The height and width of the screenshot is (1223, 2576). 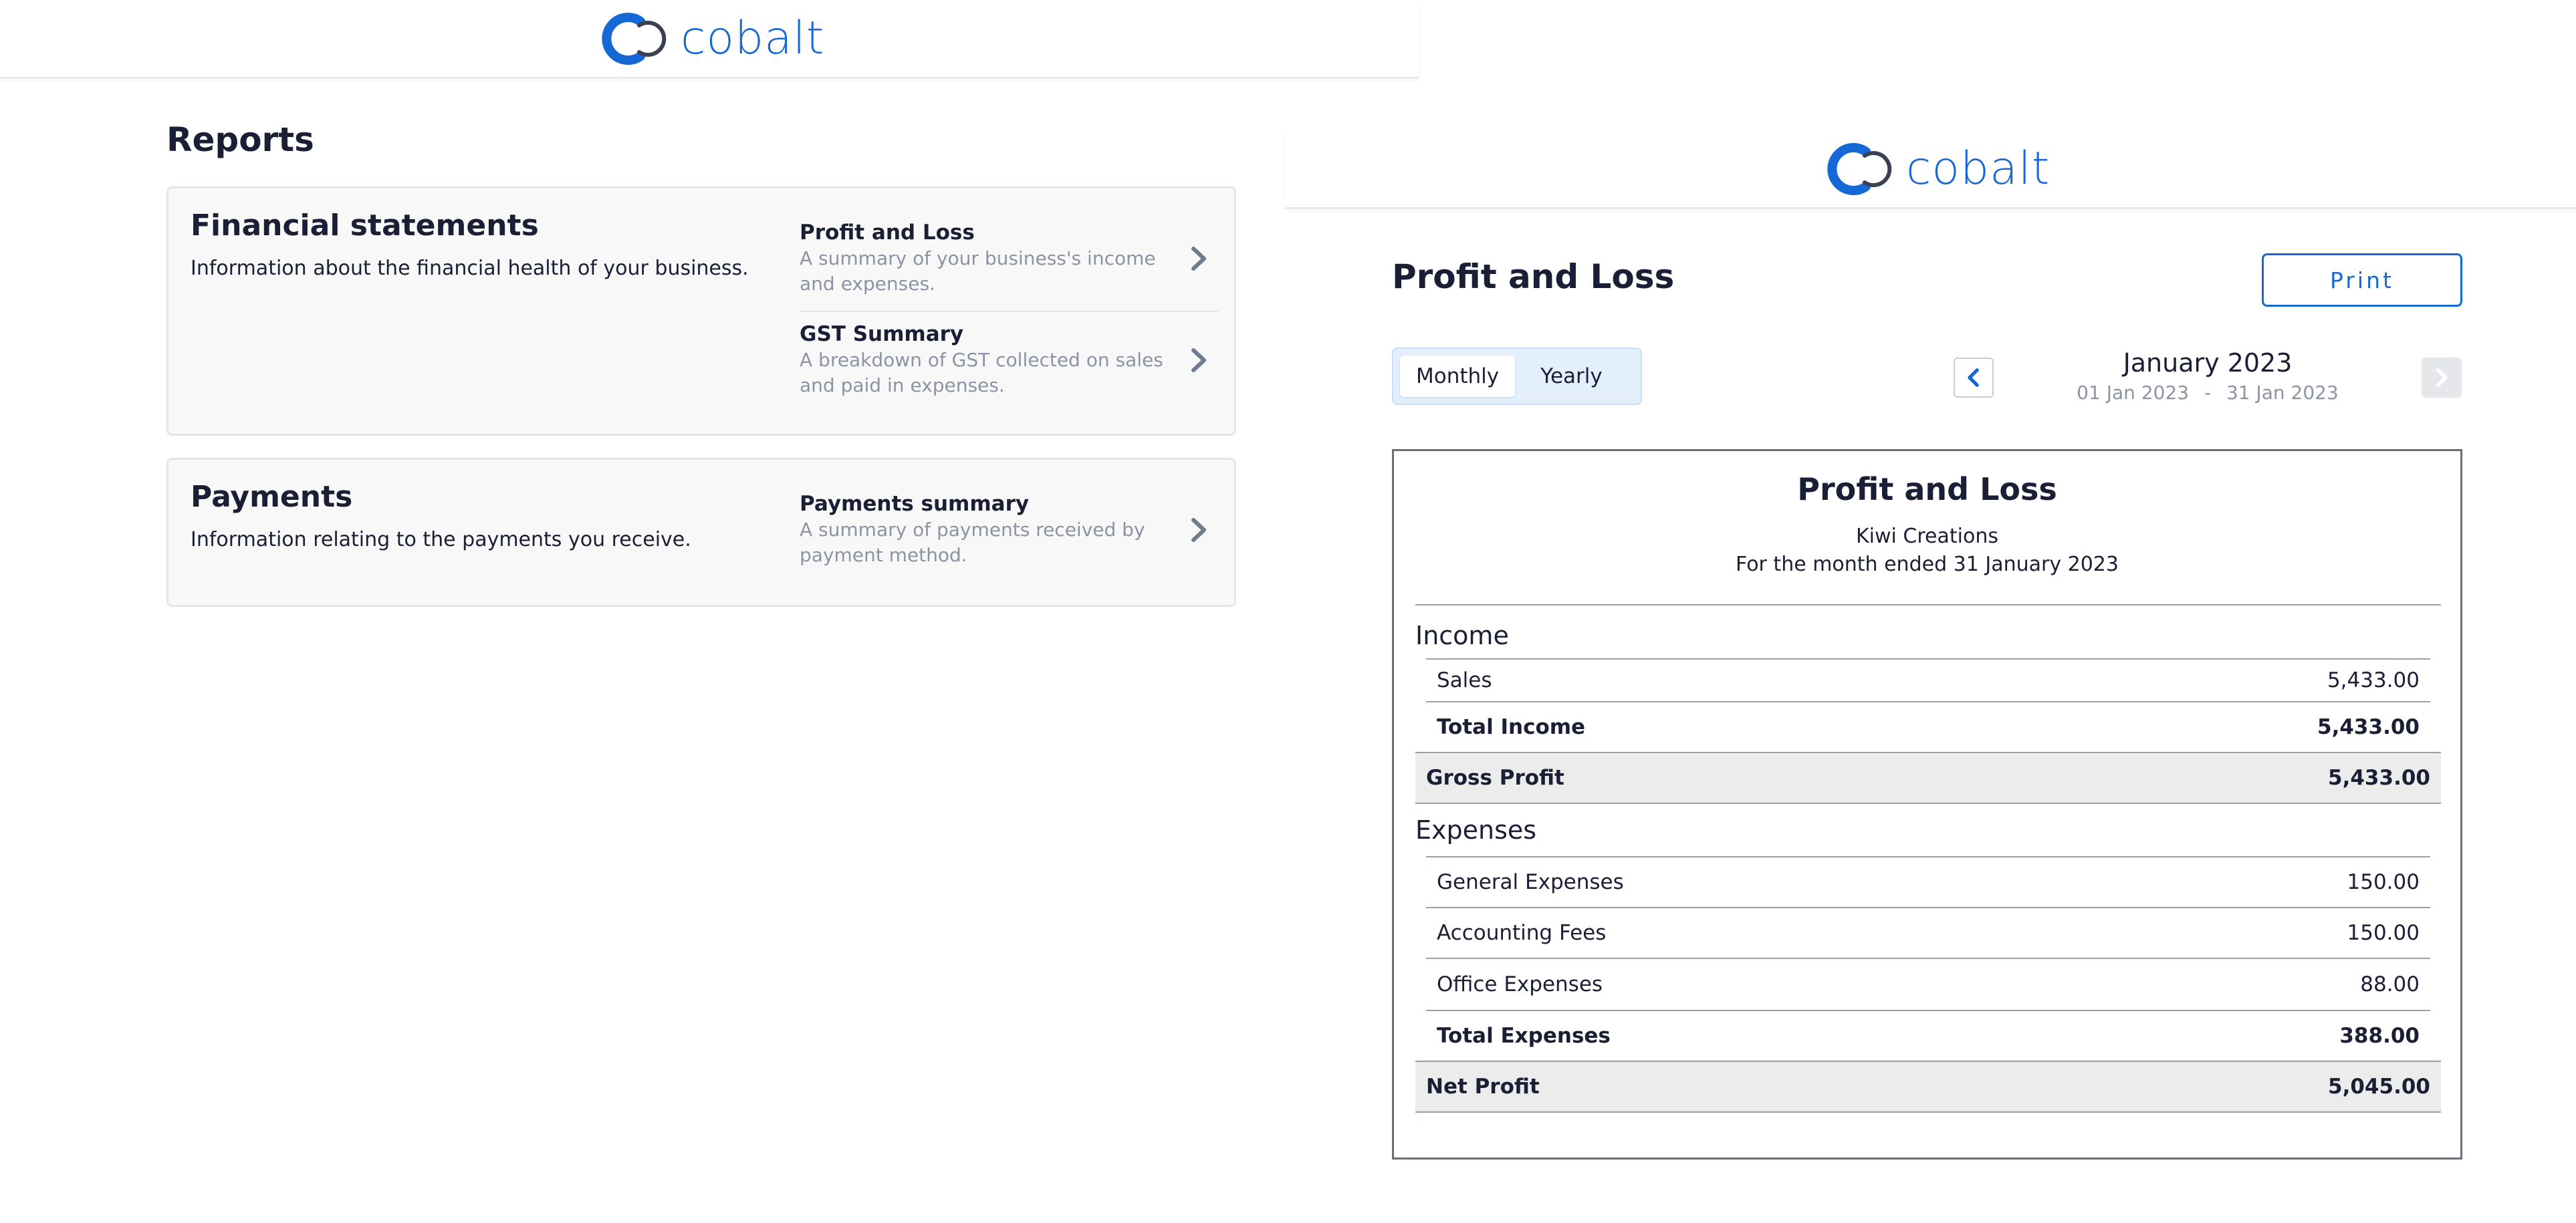 What do you see at coordinates (2133, 393) in the screenshot?
I see `period-start: 01 Jan 2023` at bounding box center [2133, 393].